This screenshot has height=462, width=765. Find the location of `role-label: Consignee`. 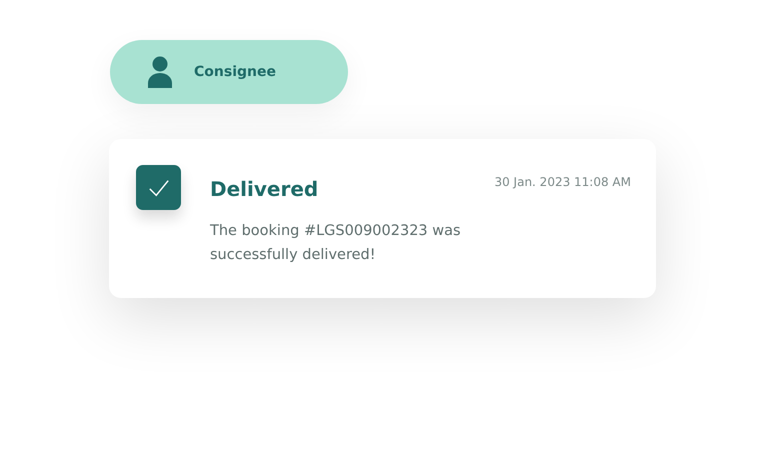

role-label: Consignee is located at coordinates (235, 72).